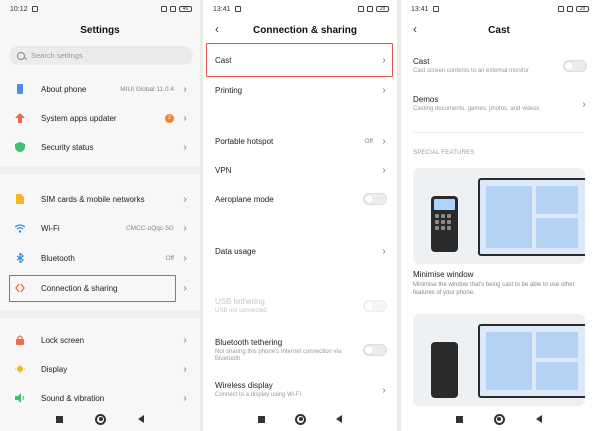 The width and height of the screenshot is (597, 431). What do you see at coordinates (20, 199) in the screenshot?
I see `sim-card-icon` at bounding box center [20, 199].